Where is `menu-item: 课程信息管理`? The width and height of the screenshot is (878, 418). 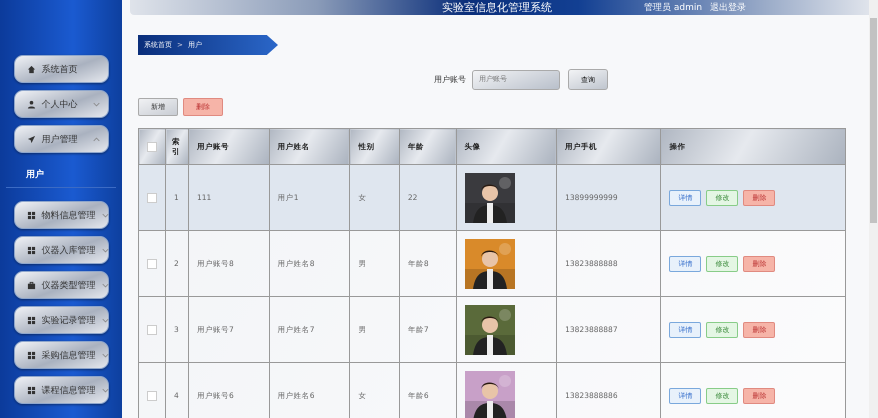
menu-item: 课程信息管理 is located at coordinates (61, 390).